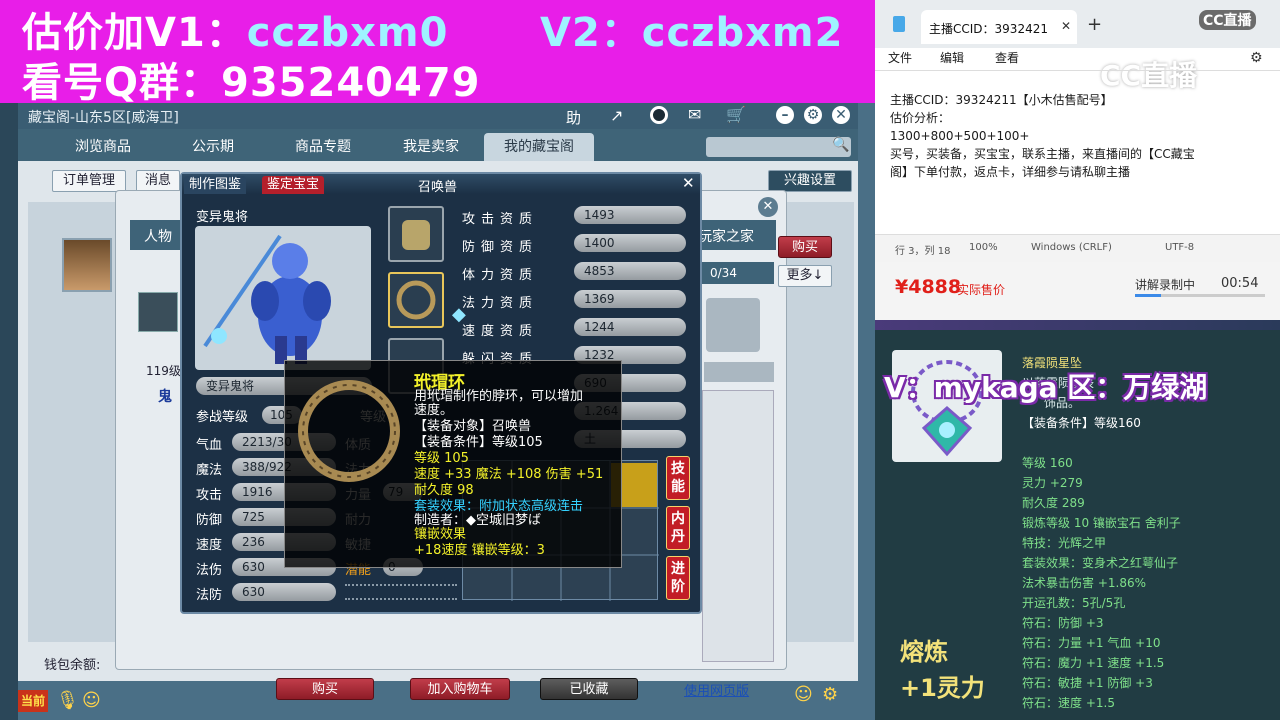  I want to click on status-position: 行 3，列 18, so click(923, 251).